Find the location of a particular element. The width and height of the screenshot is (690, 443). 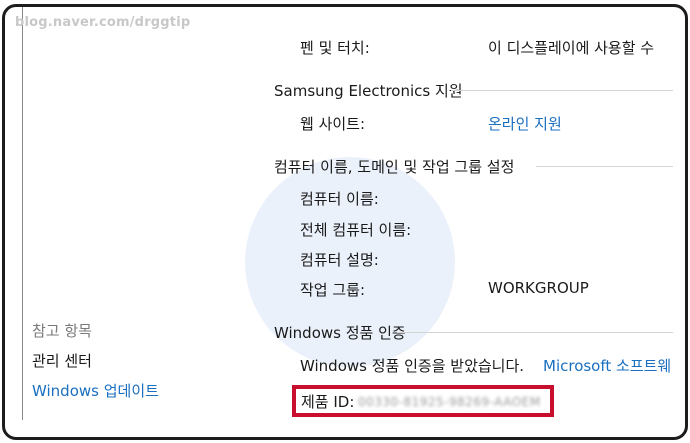

pen-touch-value: 이 디스플레이에 사용할 수 is located at coordinates (571, 48).